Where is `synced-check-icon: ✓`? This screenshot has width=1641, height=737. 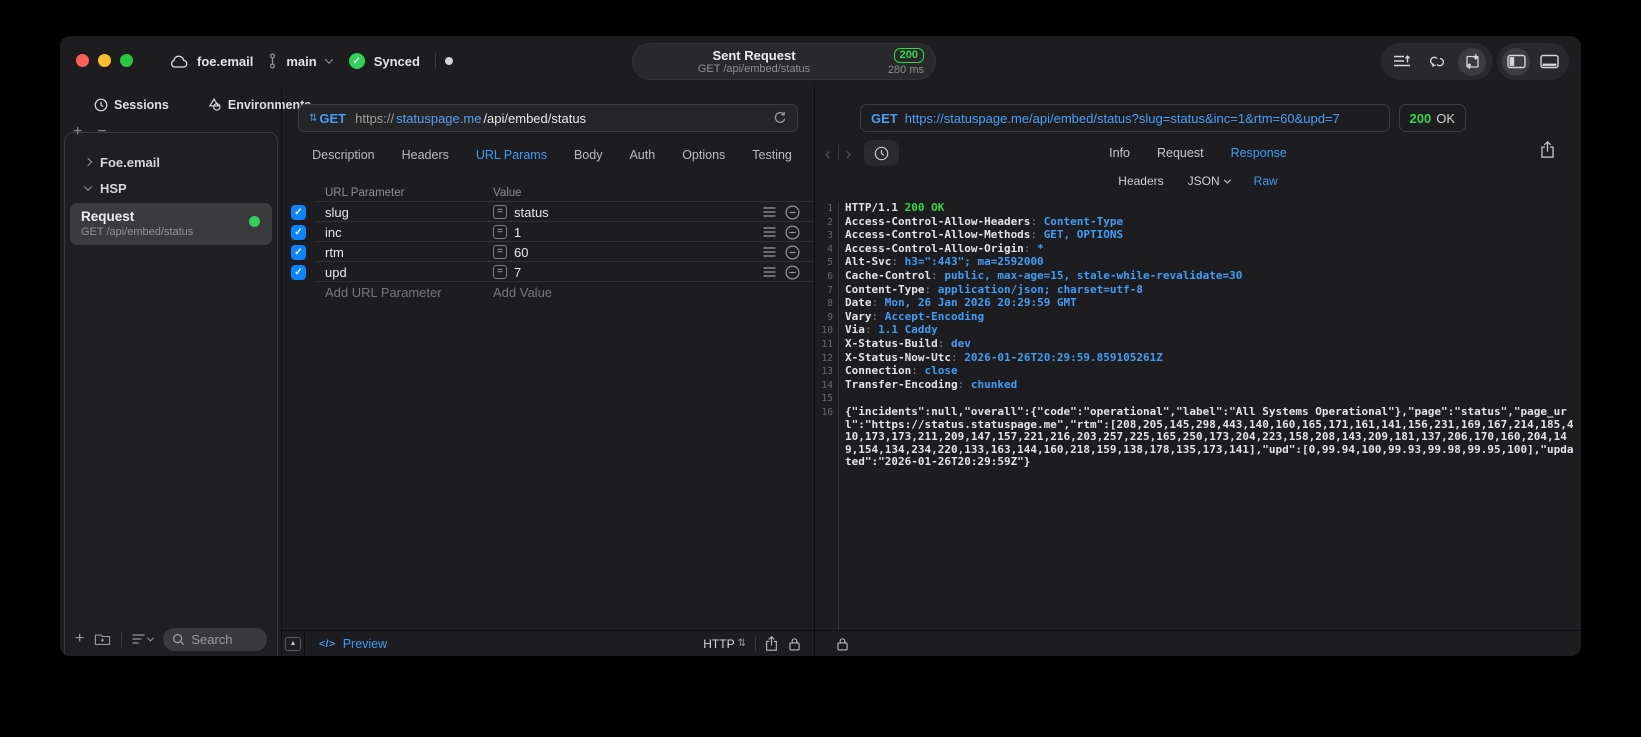
synced-check-icon: ✓ is located at coordinates (356, 61).